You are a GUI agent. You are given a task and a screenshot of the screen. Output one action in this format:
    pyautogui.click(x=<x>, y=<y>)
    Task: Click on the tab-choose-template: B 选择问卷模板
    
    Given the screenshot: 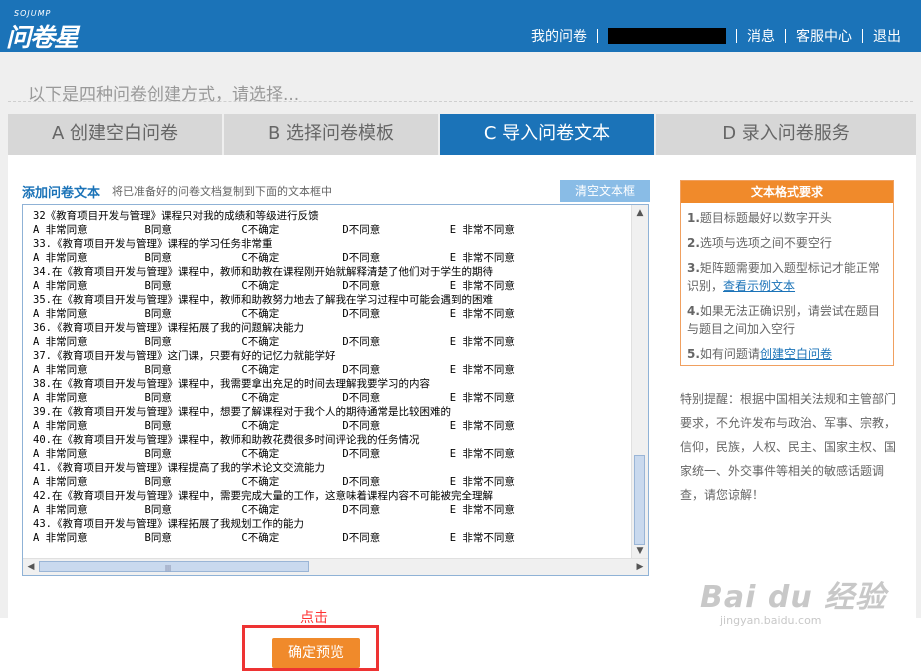 What is the action you would take?
    pyautogui.click(x=332, y=134)
    